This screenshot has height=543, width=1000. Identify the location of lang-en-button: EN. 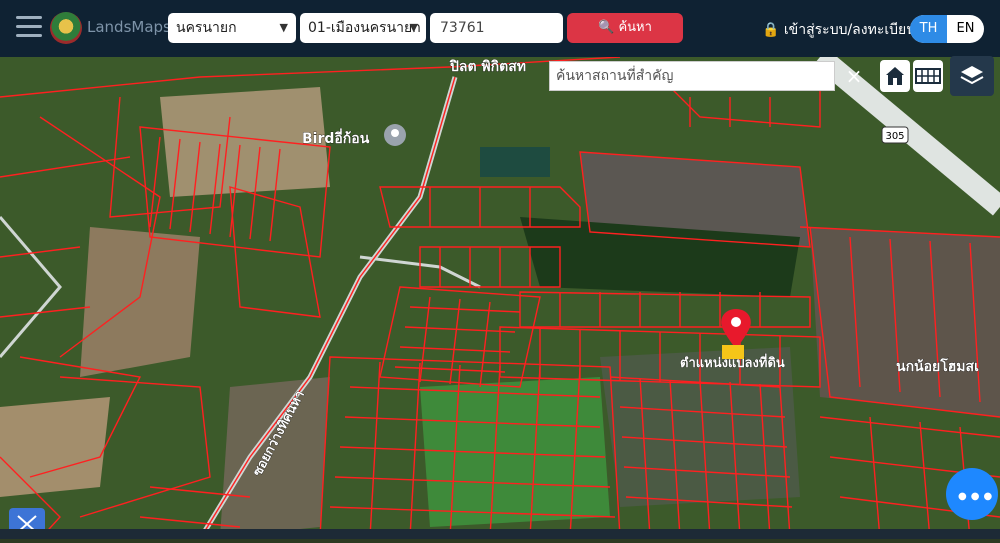
(965, 29).